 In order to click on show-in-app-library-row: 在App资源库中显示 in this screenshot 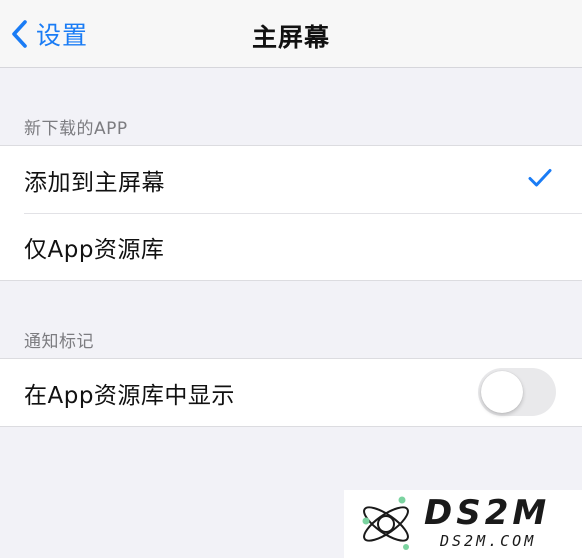, I will do `click(291, 392)`.